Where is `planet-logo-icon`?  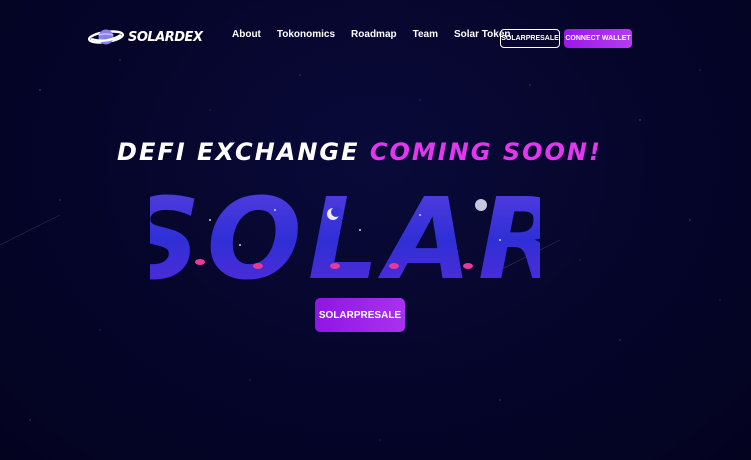
planet-logo-icon is located at coordinates (106, 37).